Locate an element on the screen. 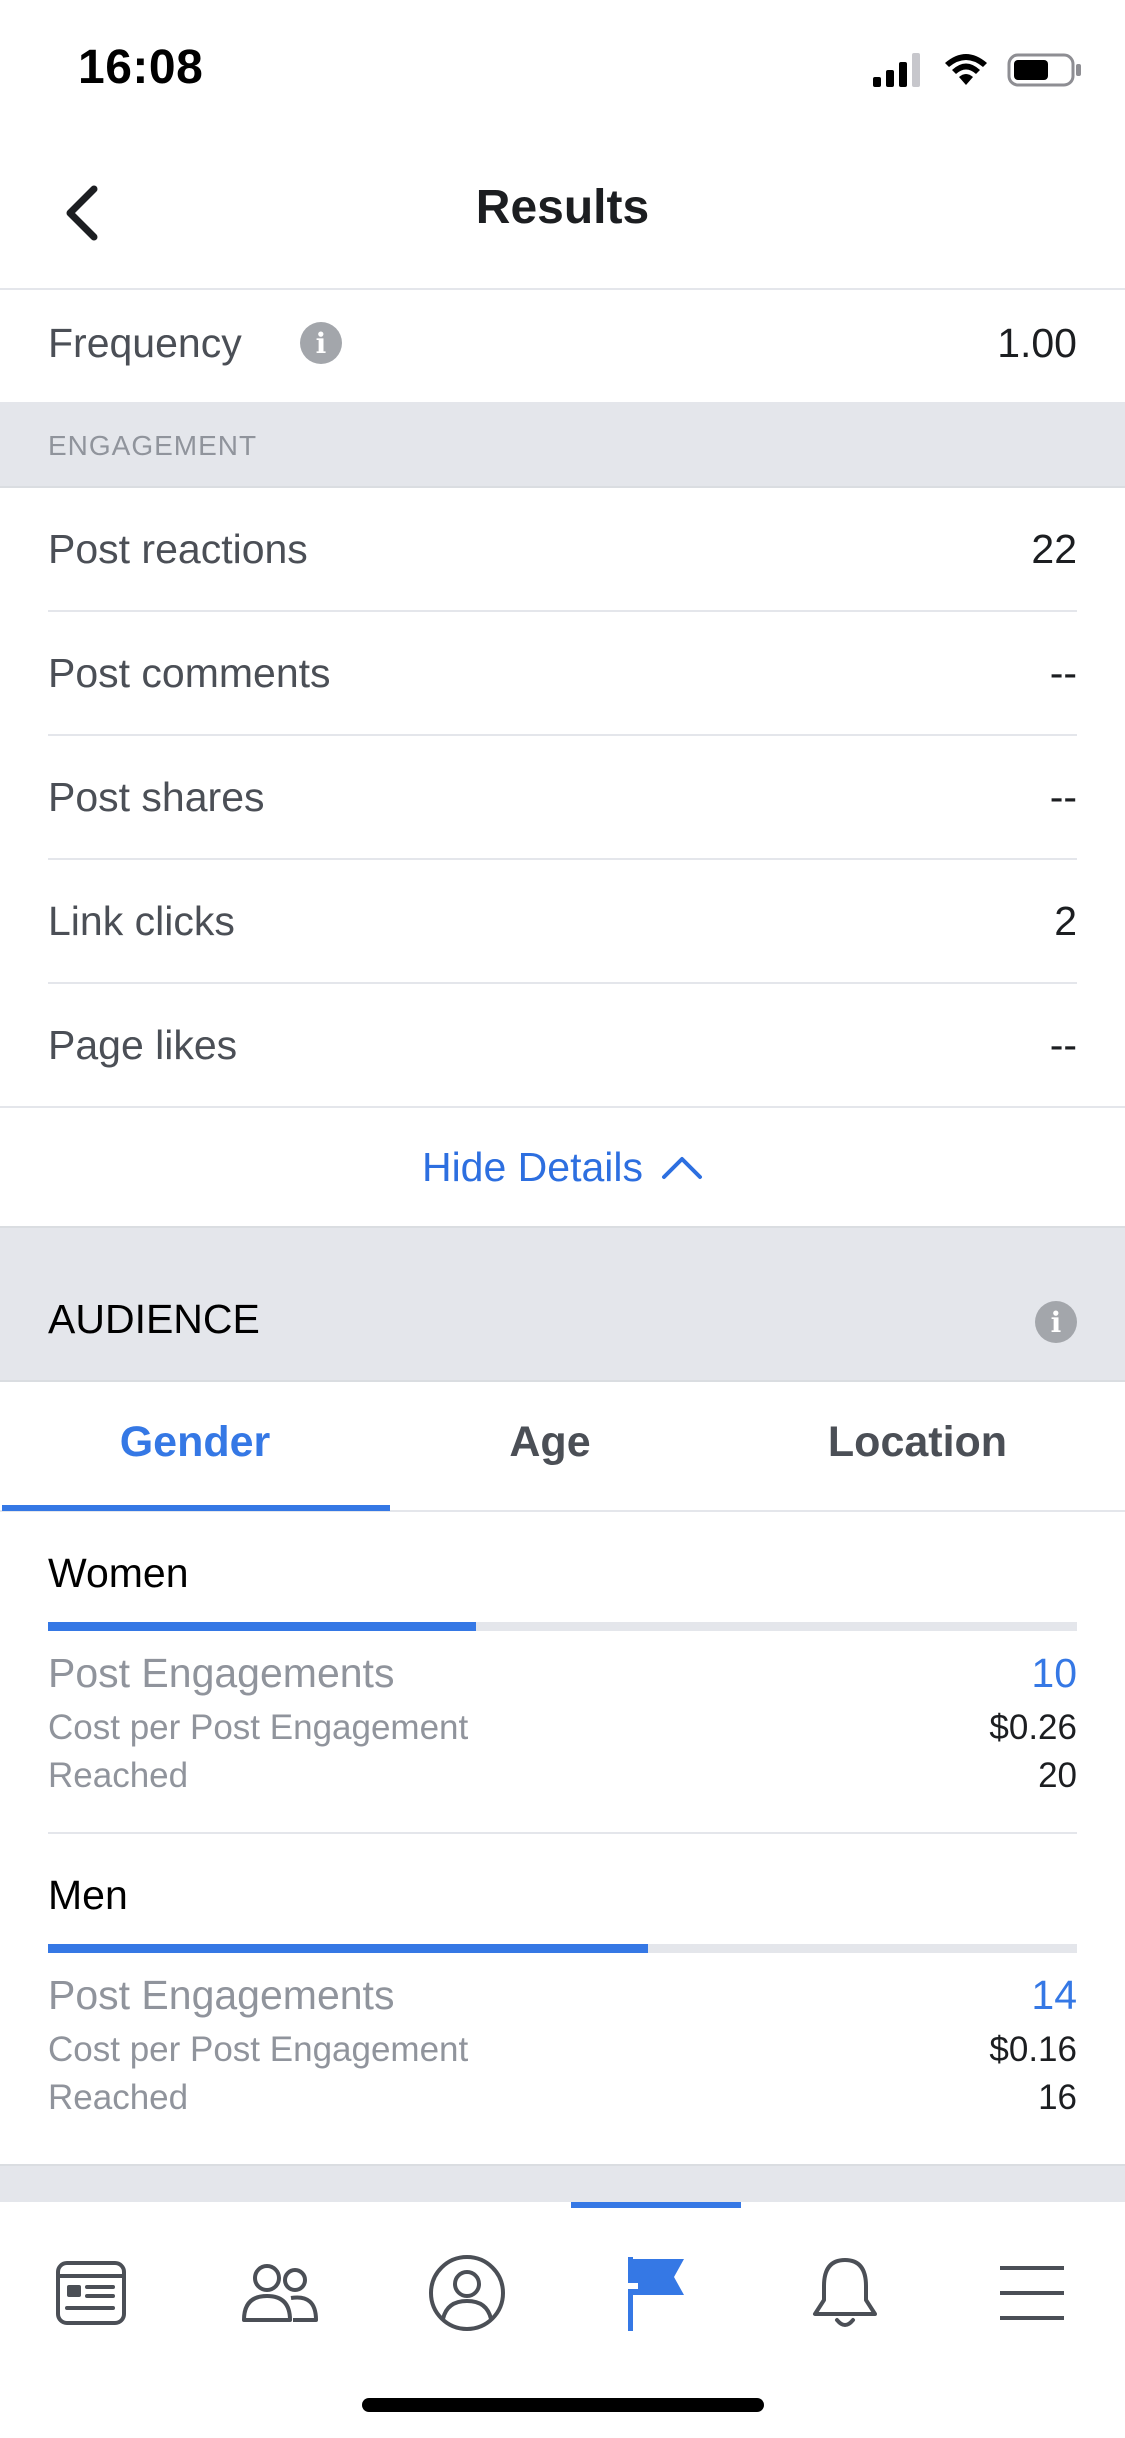 This screenshot has width=1125, height=2438. navigation-bar: Results is located at coordinates (562, 215).